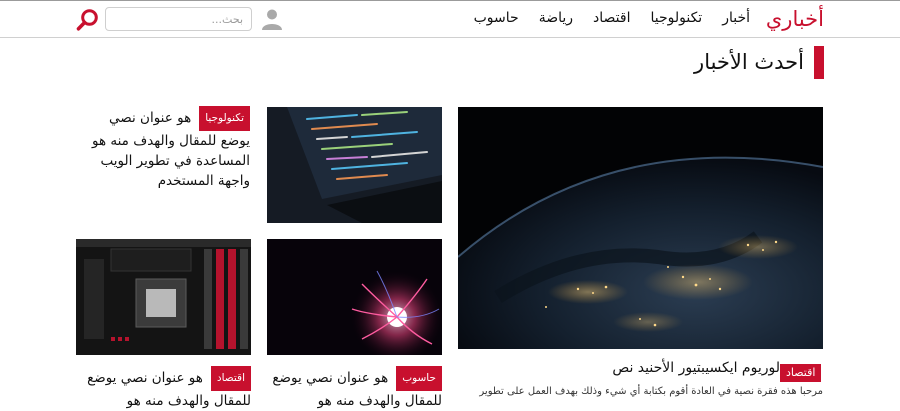 The height and width of the screenshot is (411, 900). What do you see at coordinates (163, 297) in the screenshot?
I see `article-image-motherboard` at bounding box center [163, 297].